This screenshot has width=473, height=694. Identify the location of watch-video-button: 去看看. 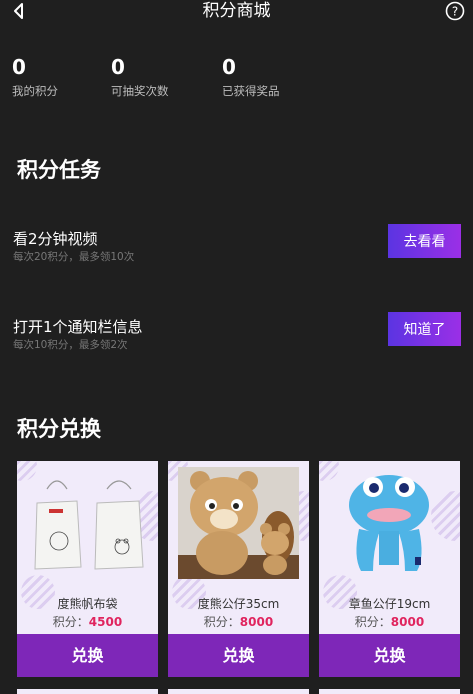
(424, 241).